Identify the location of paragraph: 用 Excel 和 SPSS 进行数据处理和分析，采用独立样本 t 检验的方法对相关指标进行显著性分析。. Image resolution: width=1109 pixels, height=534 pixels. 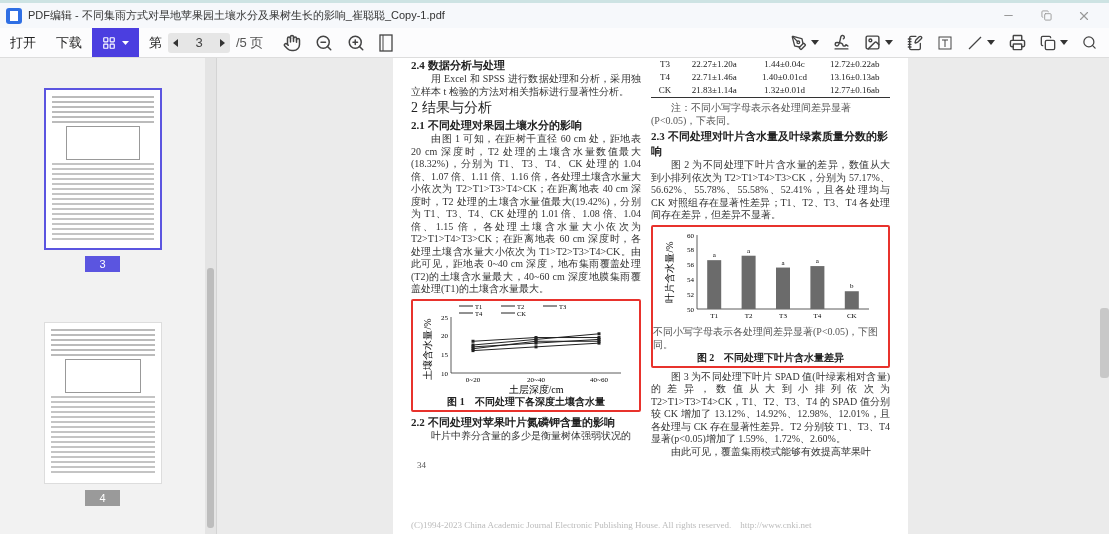
(526, 85).